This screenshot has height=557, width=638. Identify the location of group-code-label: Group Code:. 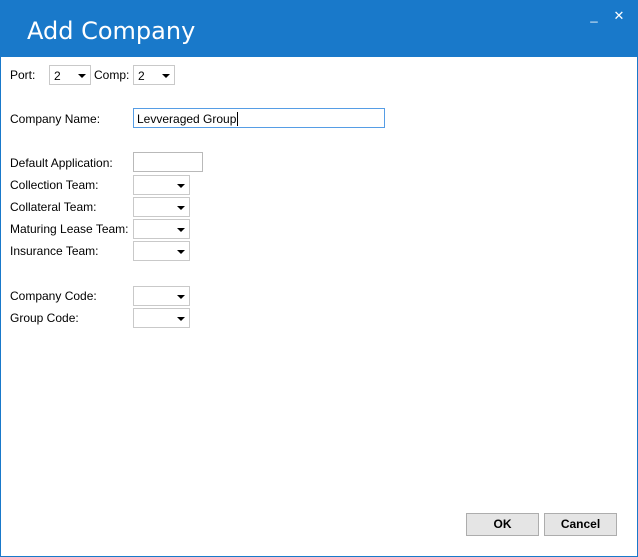
(44, 318).